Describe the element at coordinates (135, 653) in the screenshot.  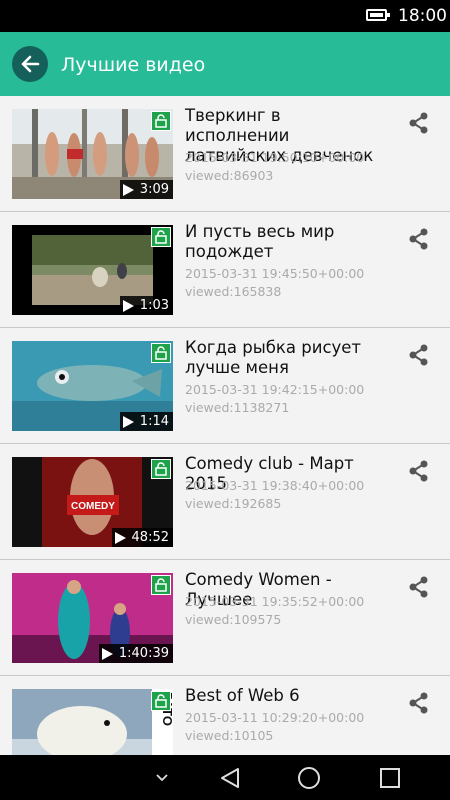
I see `duration-badge: 1:40:39` at that location.